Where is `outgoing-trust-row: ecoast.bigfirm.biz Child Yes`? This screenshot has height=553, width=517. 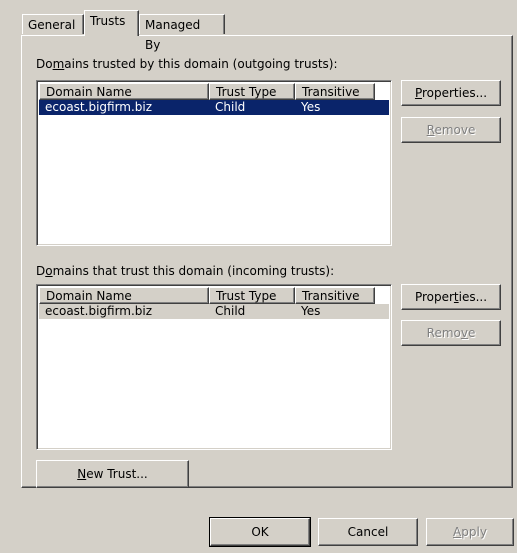 outgoing-trust-row: ecoast.bigfirm.biz Child Yes is located at coordinates (214, 107).